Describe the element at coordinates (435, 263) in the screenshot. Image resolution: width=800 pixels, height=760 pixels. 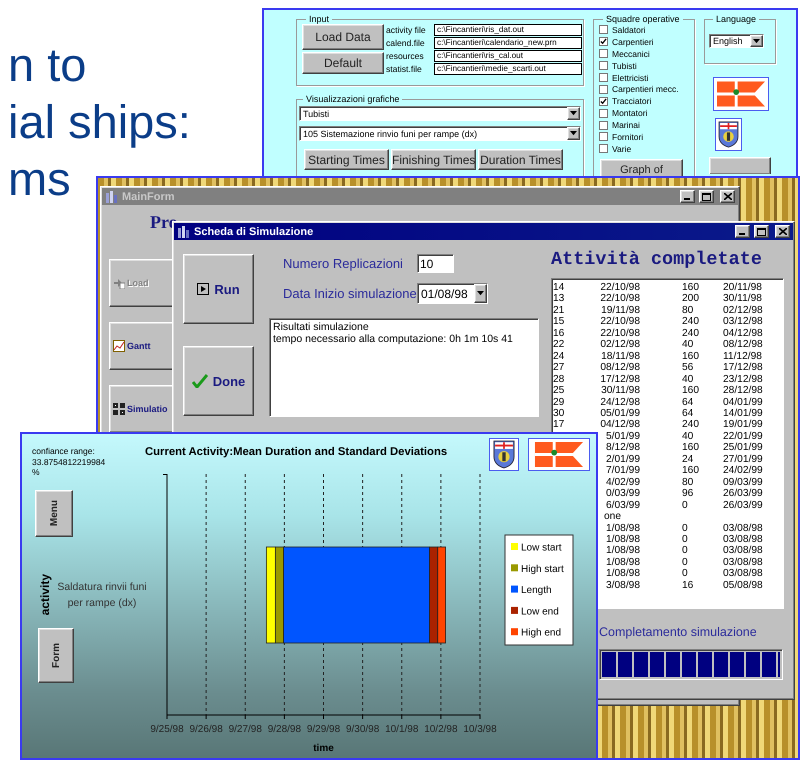
I see `input-field: 10` at that location.